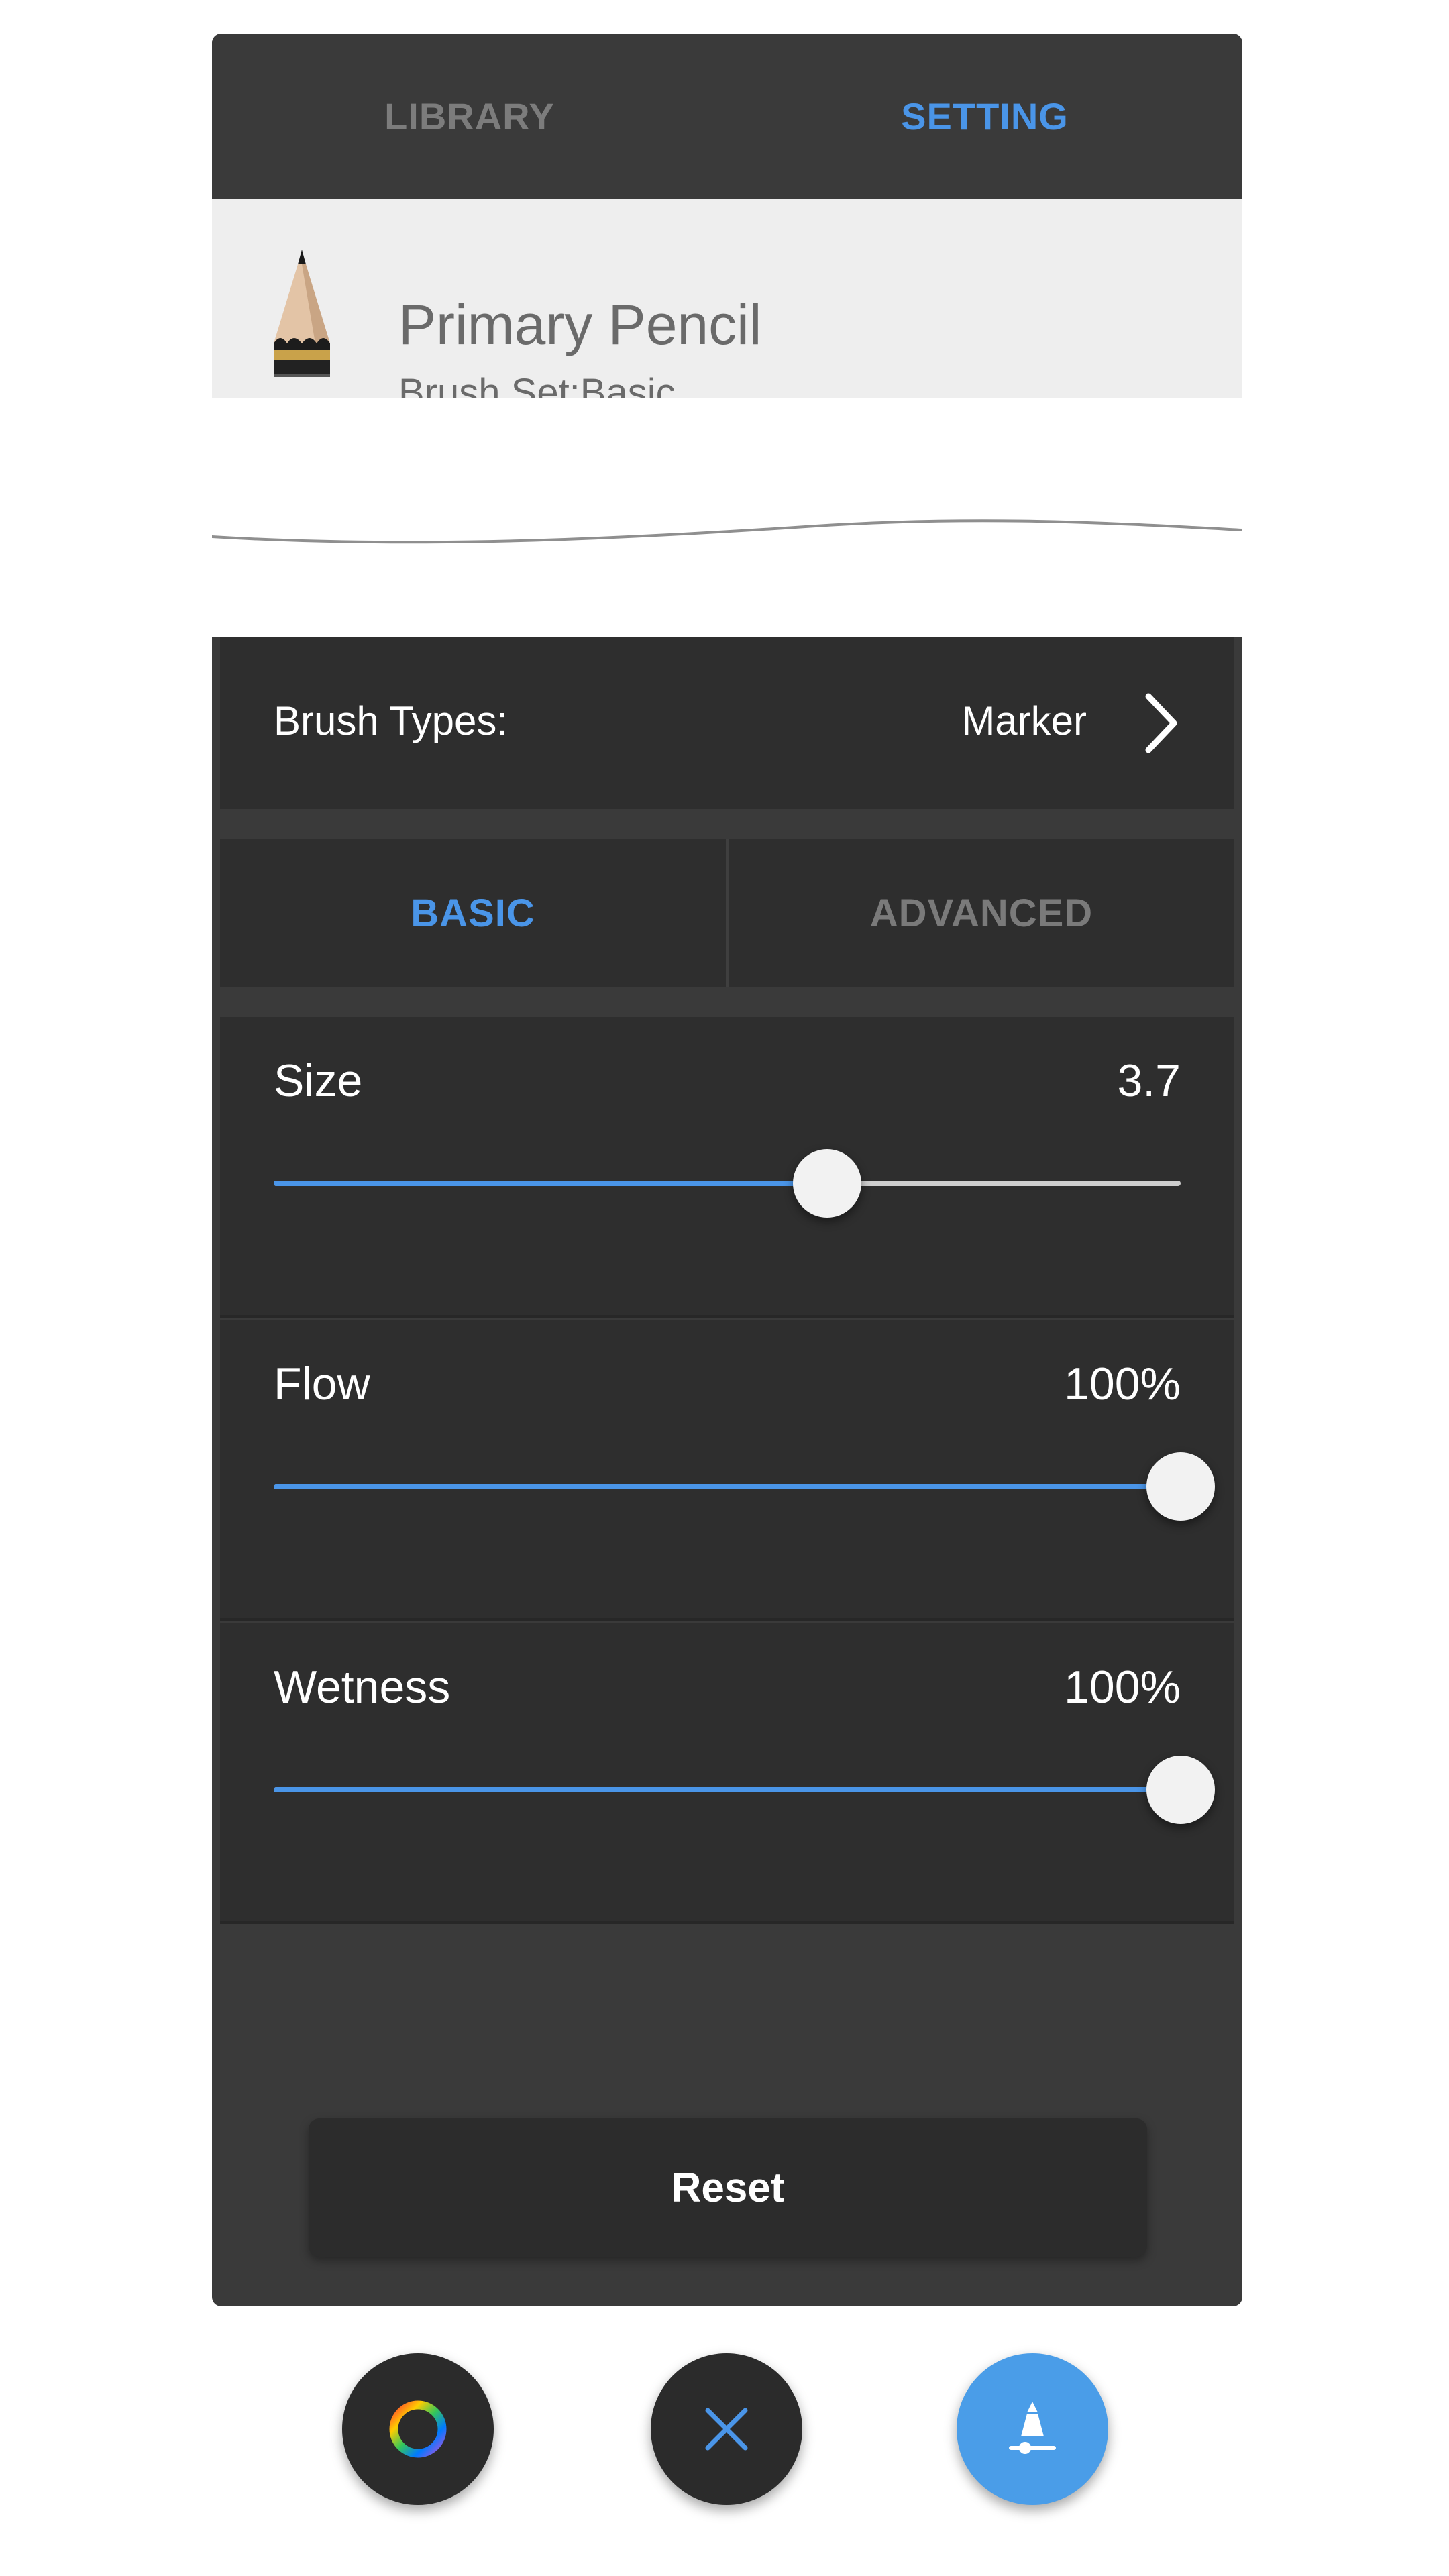 The image size is (1449, 2576). What do you see at coordinates (1122, 1383) in the screenshot?
I see `flow-value: 100%` at bounding box center [1122, 1383].